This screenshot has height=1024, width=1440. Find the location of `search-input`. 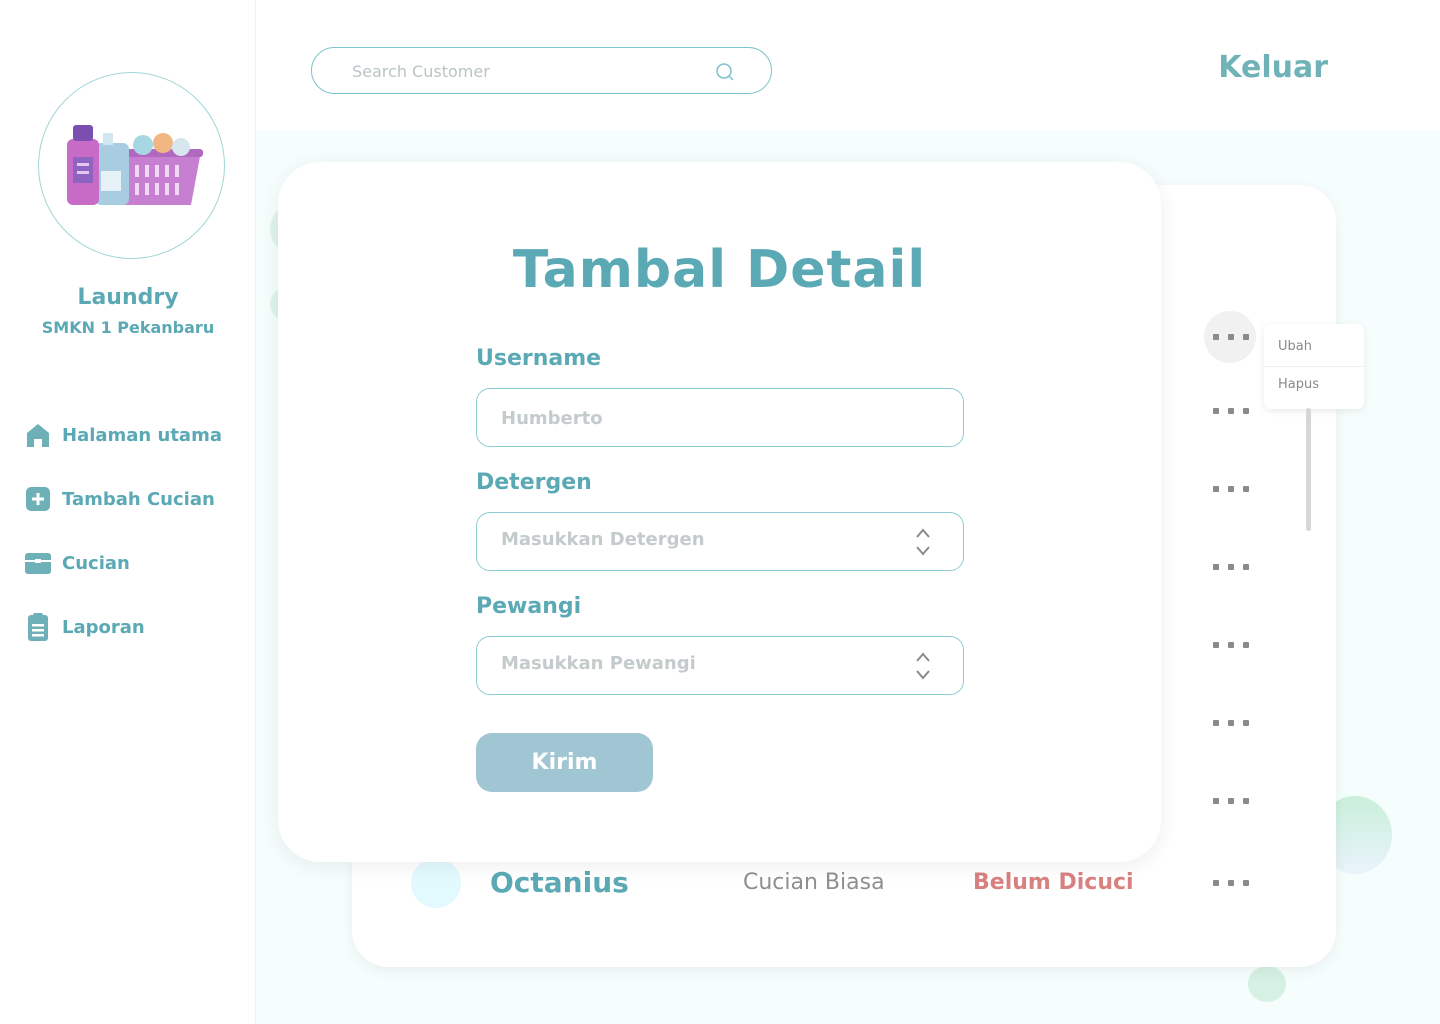

search-input is located at coordinates (532, 71).